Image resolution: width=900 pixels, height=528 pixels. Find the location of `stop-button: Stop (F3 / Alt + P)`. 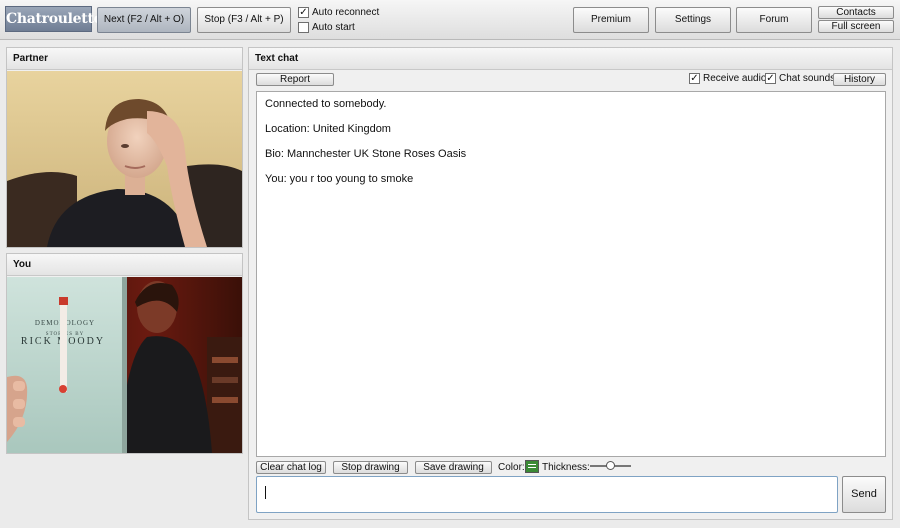

stop-button: Stop (F3 / Alt + P) is located at coordinates (244, 20).